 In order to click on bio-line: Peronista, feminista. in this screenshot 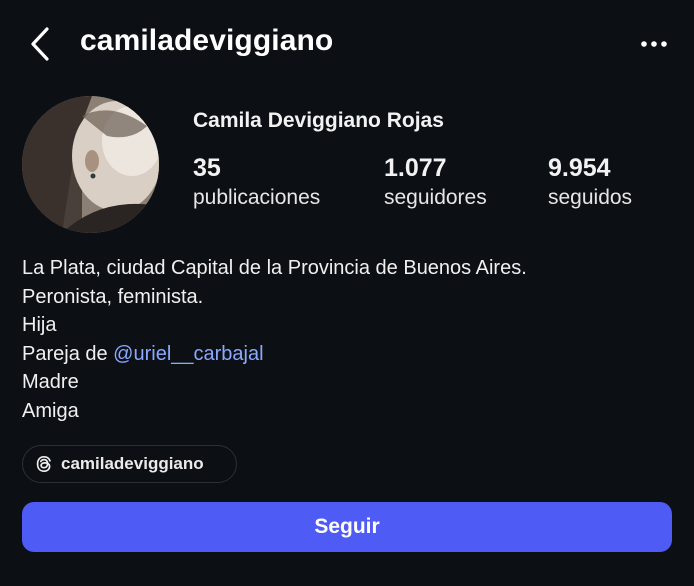, I will do `click(113, 296)`.